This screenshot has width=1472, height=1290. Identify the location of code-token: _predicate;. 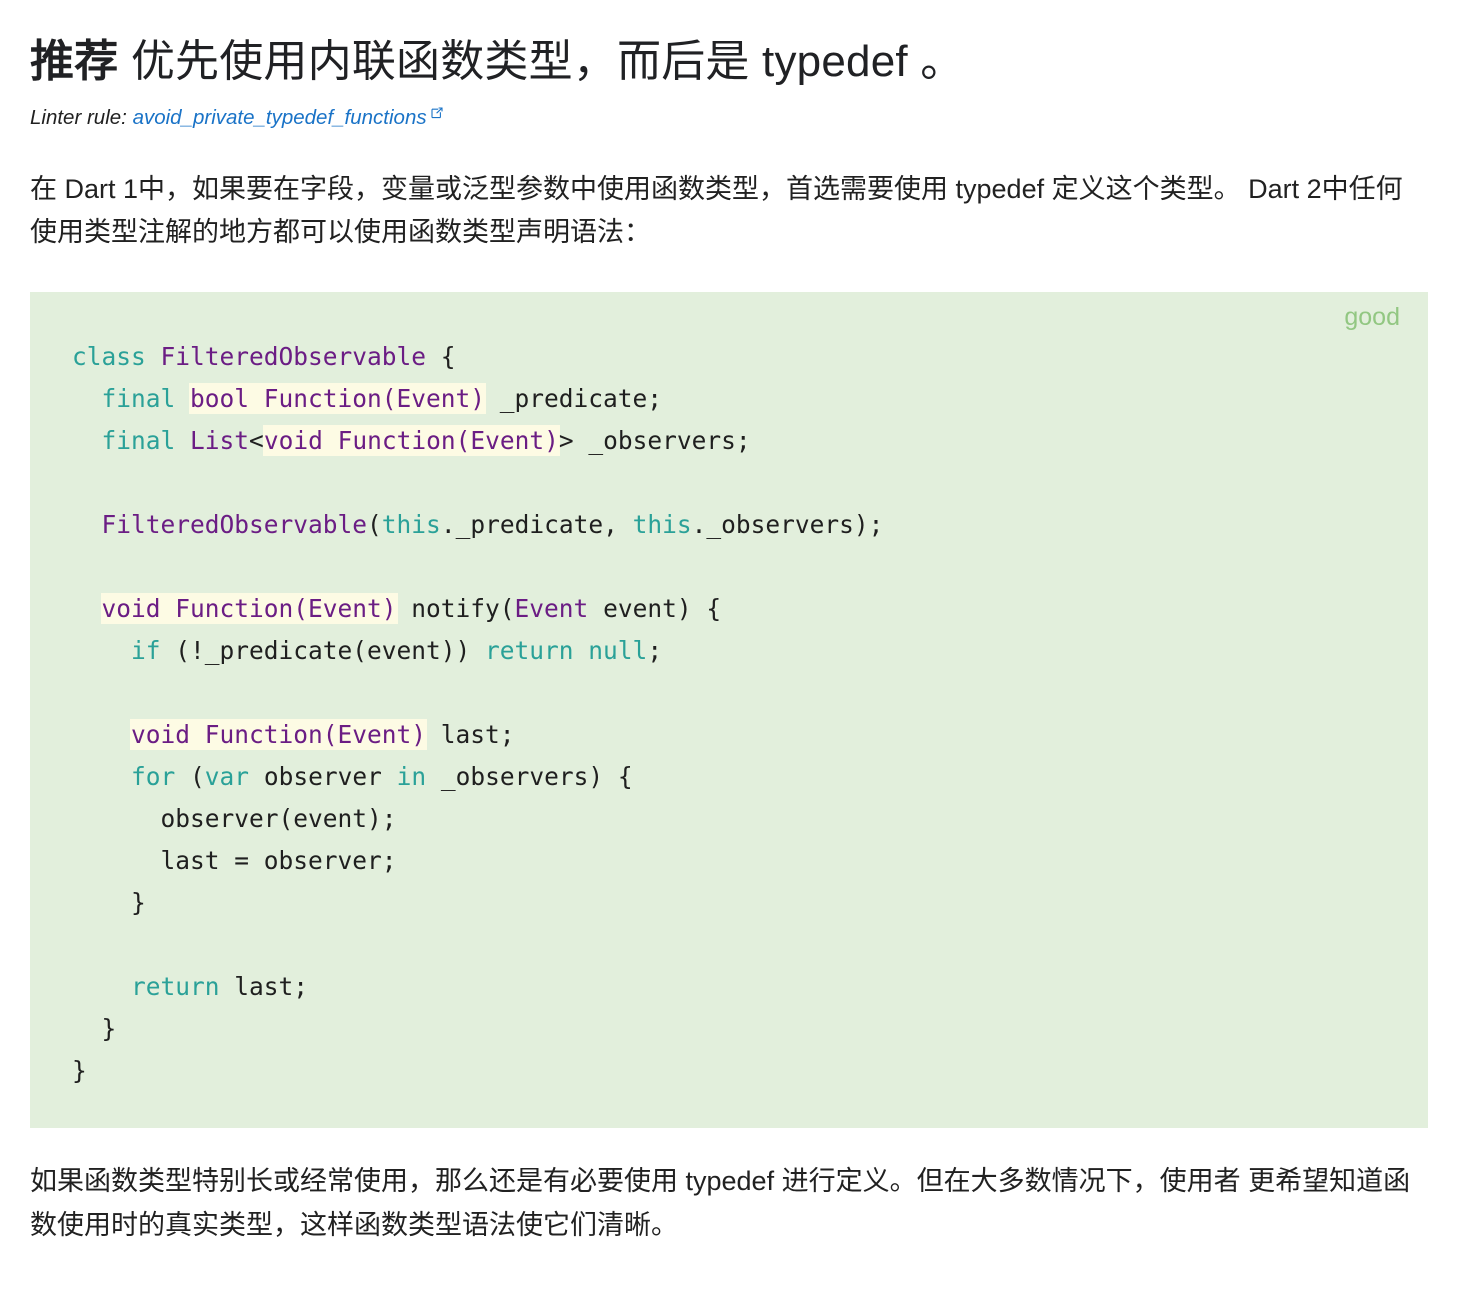
(574, 399).